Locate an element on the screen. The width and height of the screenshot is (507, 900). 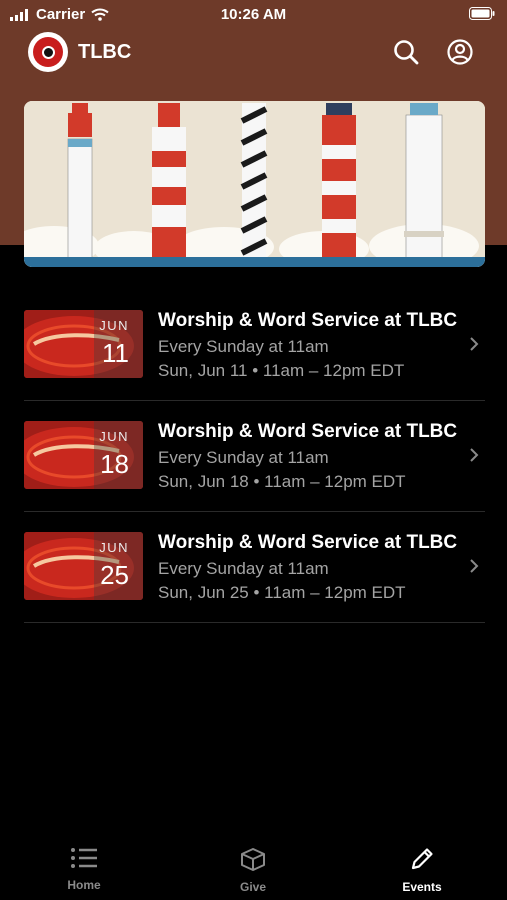
event-datetime: Sun, Jun 18 • 11am – 12pm EDT is located at coordinates (282, 481).